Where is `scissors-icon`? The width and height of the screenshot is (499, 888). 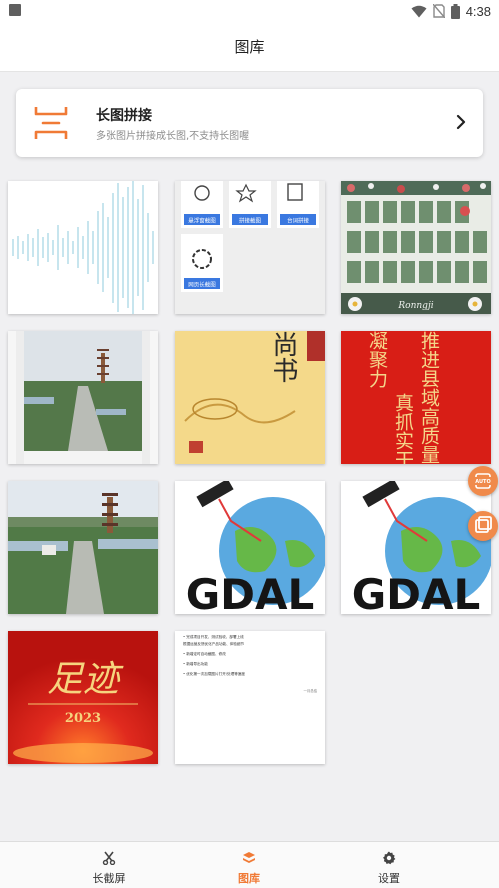
scissors-icon is located at coordinates (109, 858).